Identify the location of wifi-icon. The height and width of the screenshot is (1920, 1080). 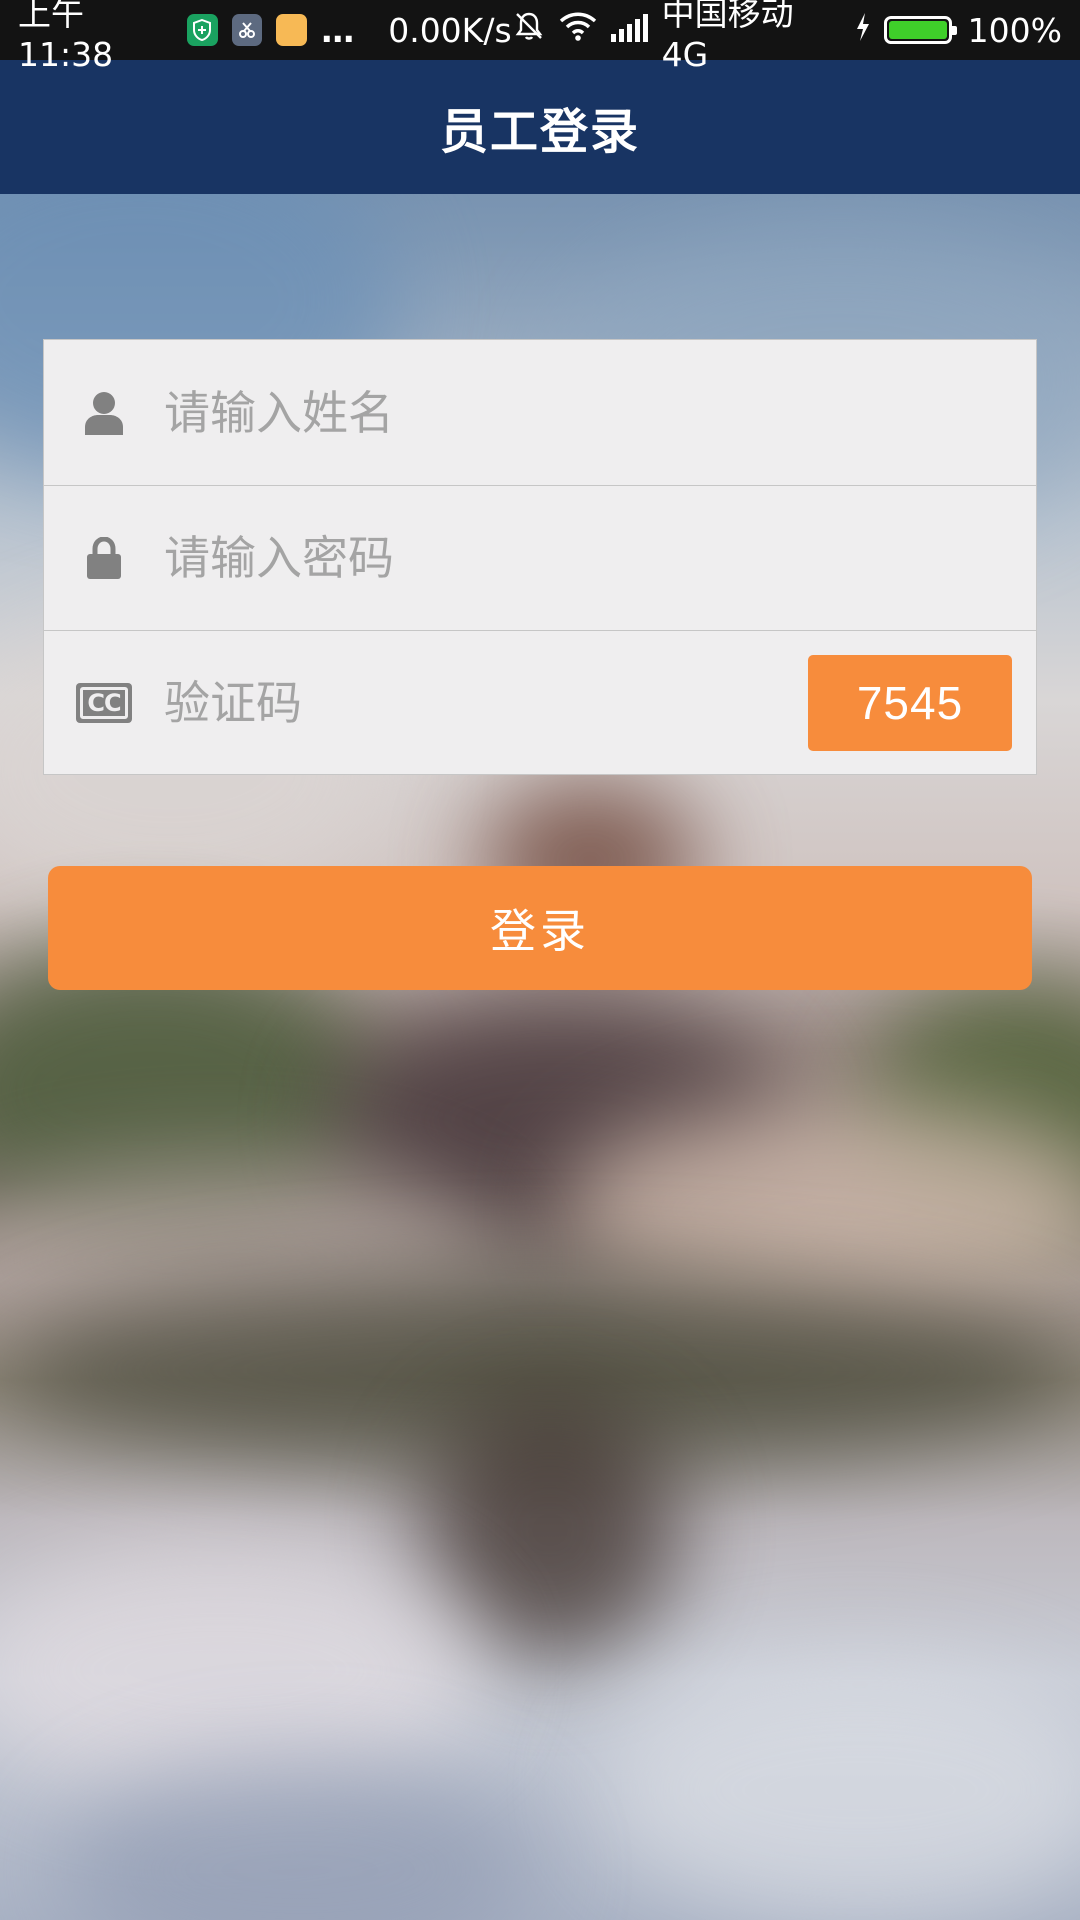
(578, 30).